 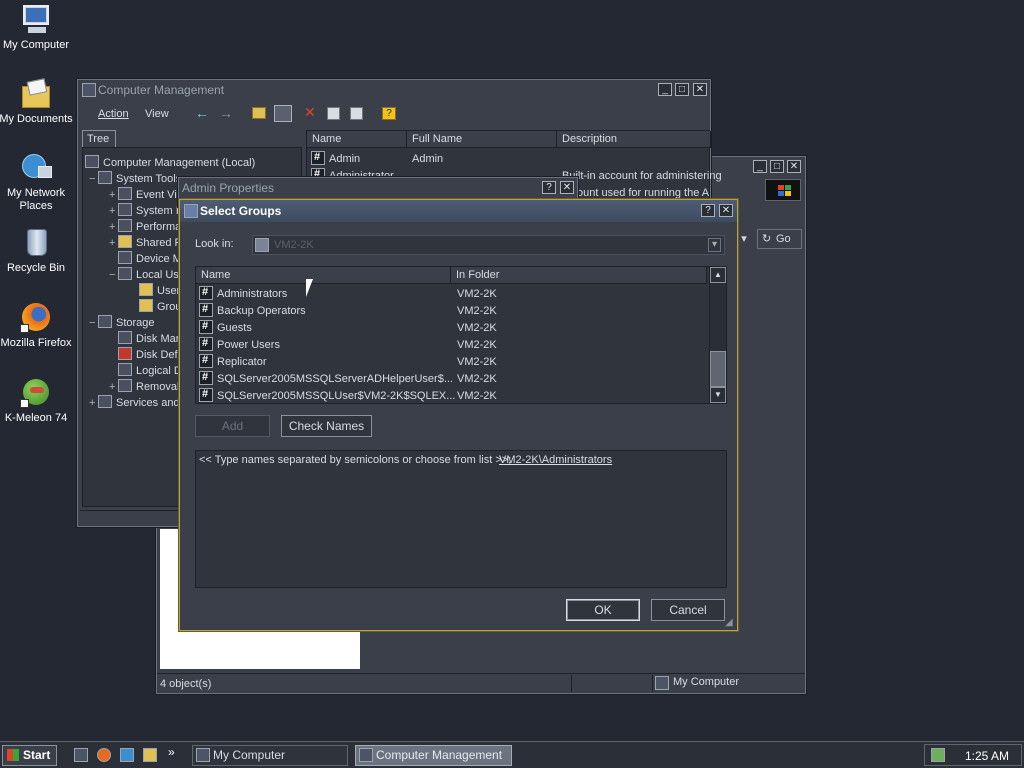 What do you see at coordinates (326, 426) in the screenshot?
I see `check-names-button: Check Names` at bounding box center [326, 426].